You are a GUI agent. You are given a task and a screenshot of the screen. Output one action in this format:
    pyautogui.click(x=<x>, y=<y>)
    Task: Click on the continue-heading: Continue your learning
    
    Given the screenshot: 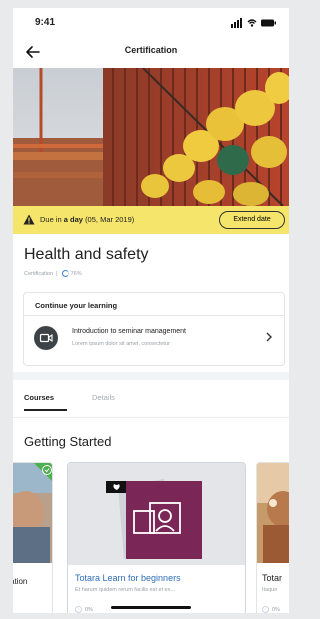 What is the action you would take?
    pyautogui.click(x=76, y=305)
    